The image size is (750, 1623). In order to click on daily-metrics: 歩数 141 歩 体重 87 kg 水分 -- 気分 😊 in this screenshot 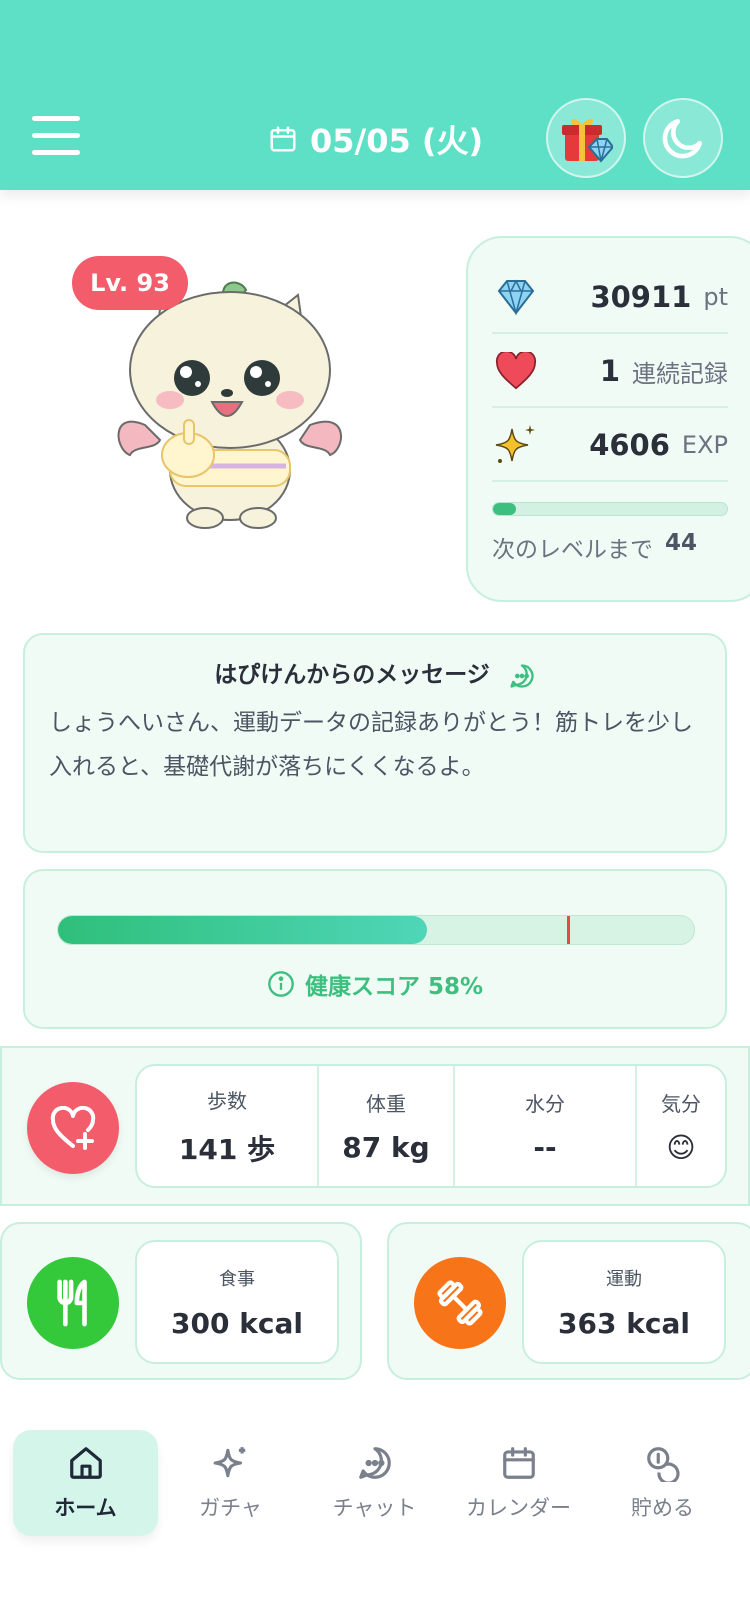, I will do `click(375, 1126)`.